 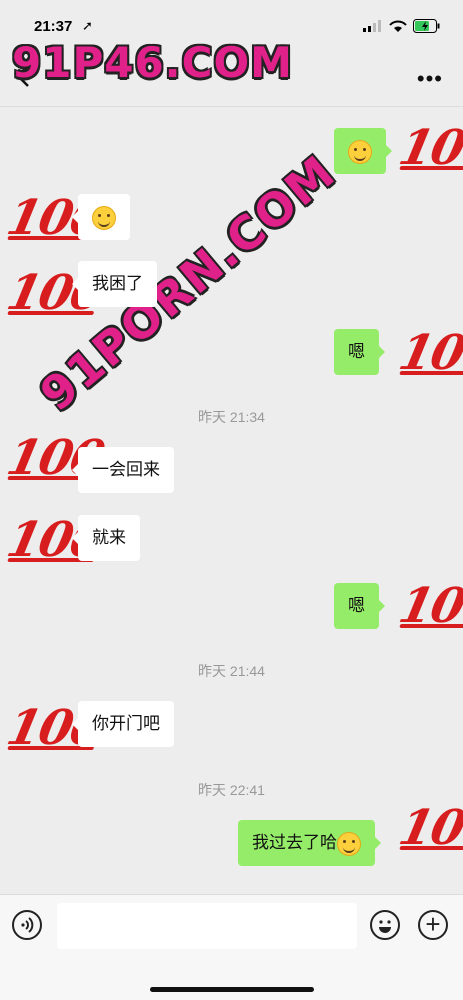 I want to click on woozy-face-icon, so click(x=360, y=151).